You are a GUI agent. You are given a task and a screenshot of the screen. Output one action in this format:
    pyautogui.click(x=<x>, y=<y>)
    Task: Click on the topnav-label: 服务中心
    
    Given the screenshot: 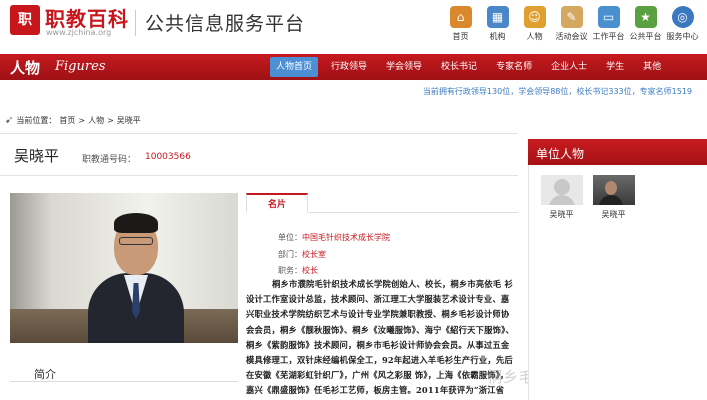 What is the action you would take?
    pyautogui.click(x=682, y=36)
    